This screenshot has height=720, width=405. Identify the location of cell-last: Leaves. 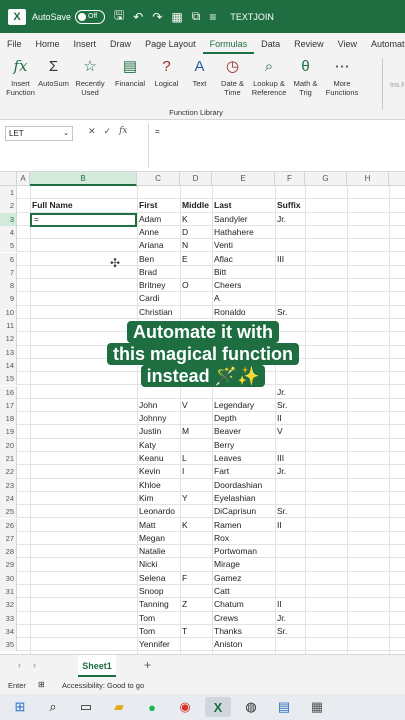
(243, 458).